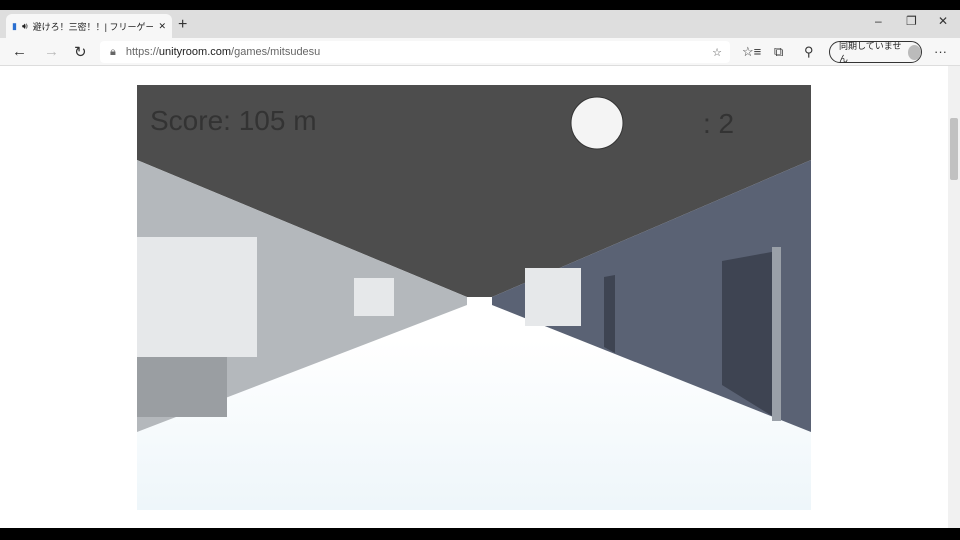 The height and width of the screenshot is (540, 960). Describe the element at coordinates (719, 123) in the screenshot. I see `mask-count: : 2` at that location.